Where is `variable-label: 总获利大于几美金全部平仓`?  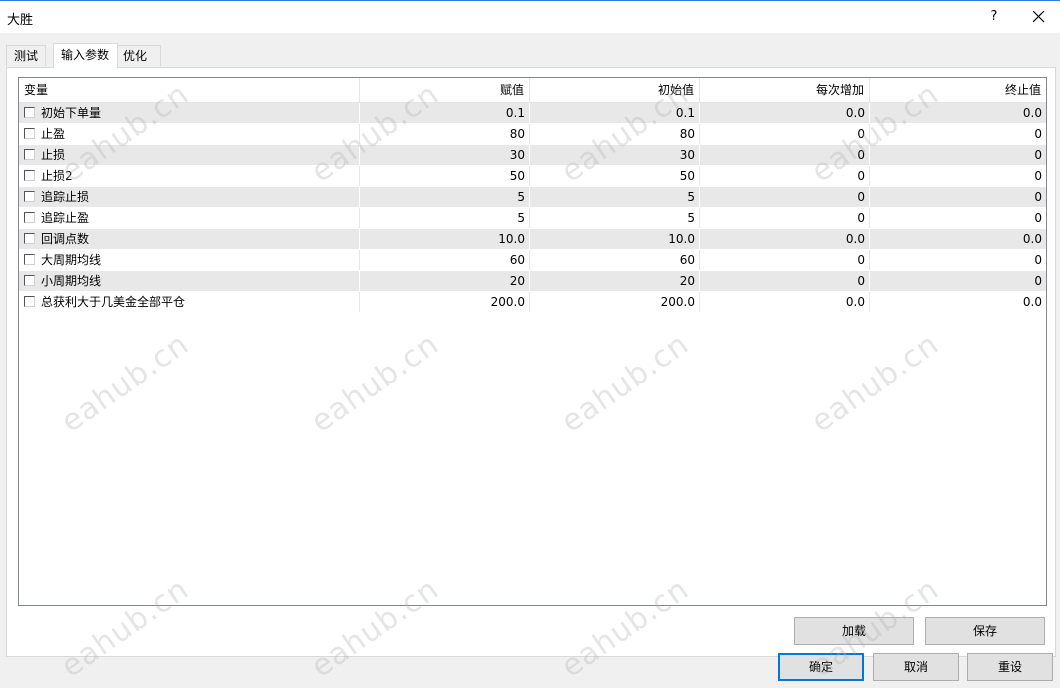
variable-label: 总获利大于几美金全部平仓 is located at coordinates (113, 302).